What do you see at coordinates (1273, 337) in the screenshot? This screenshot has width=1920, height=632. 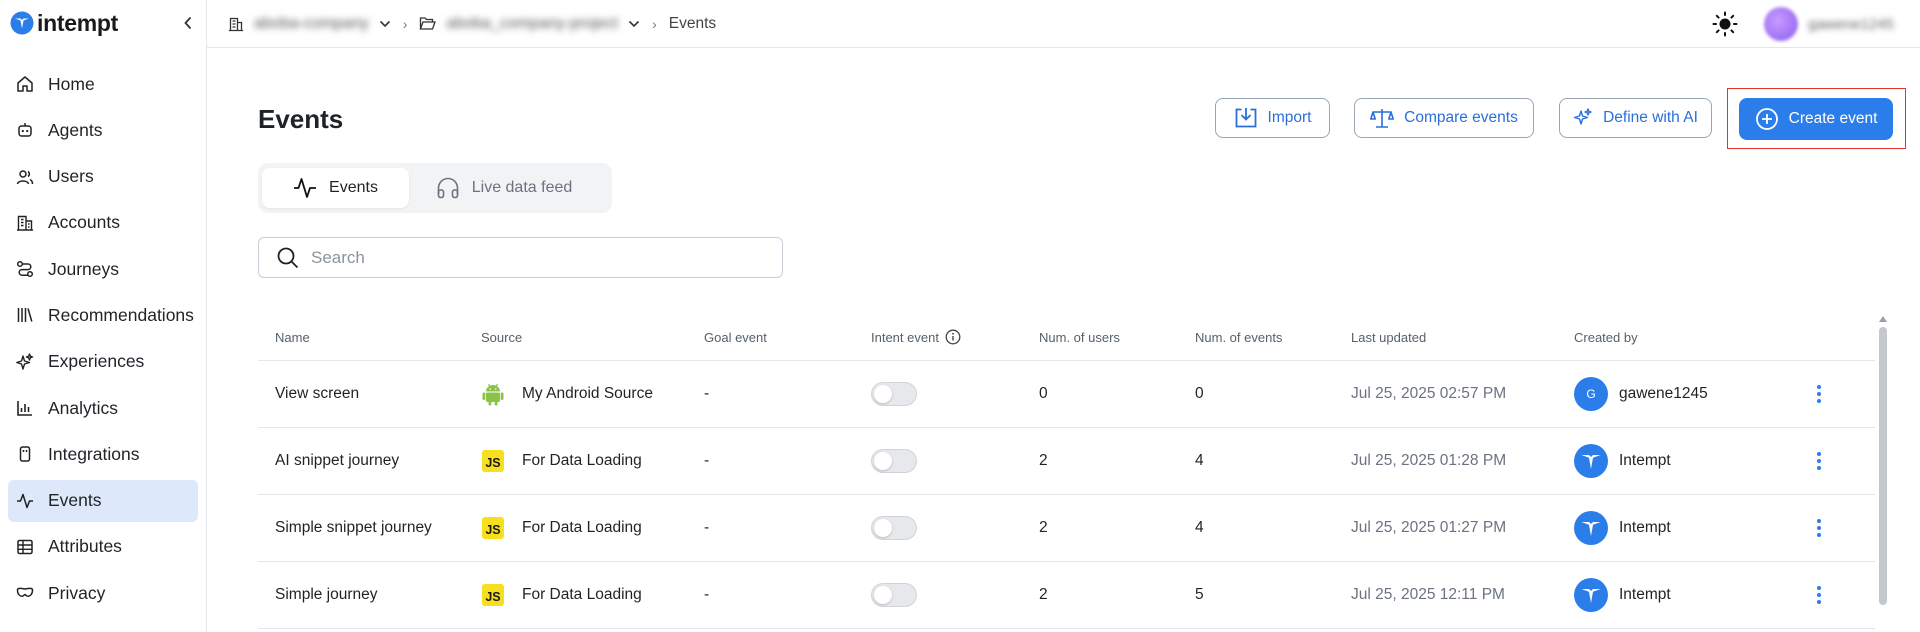 I see `header-num-events: Num. of events` at bounding box center [1273, 337].